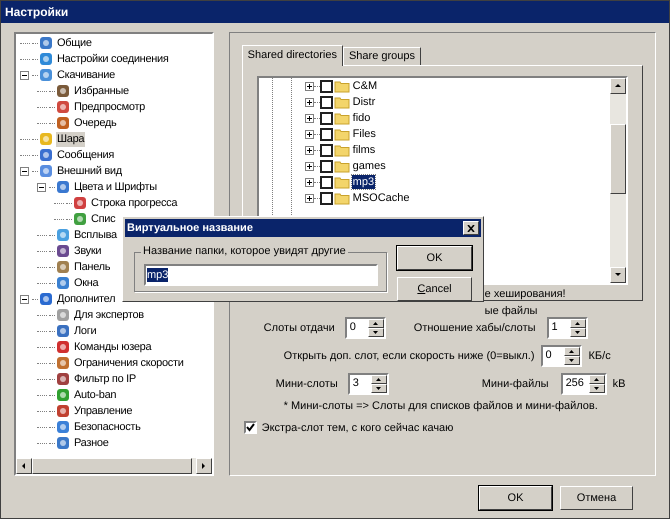  Describe the element at coordinates (261, 275) in the screenshot. I see `folder-name-field: mp3` at that location.